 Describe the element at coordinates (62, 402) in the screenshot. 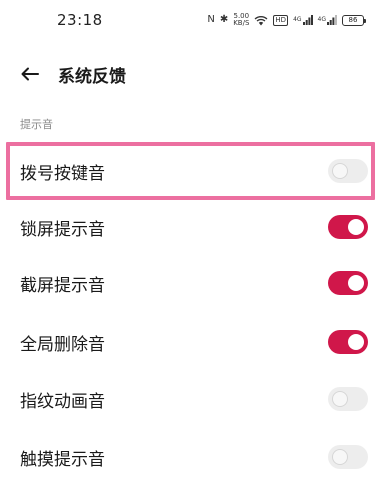

I see `setting-label: 指纹动画音` at that location.